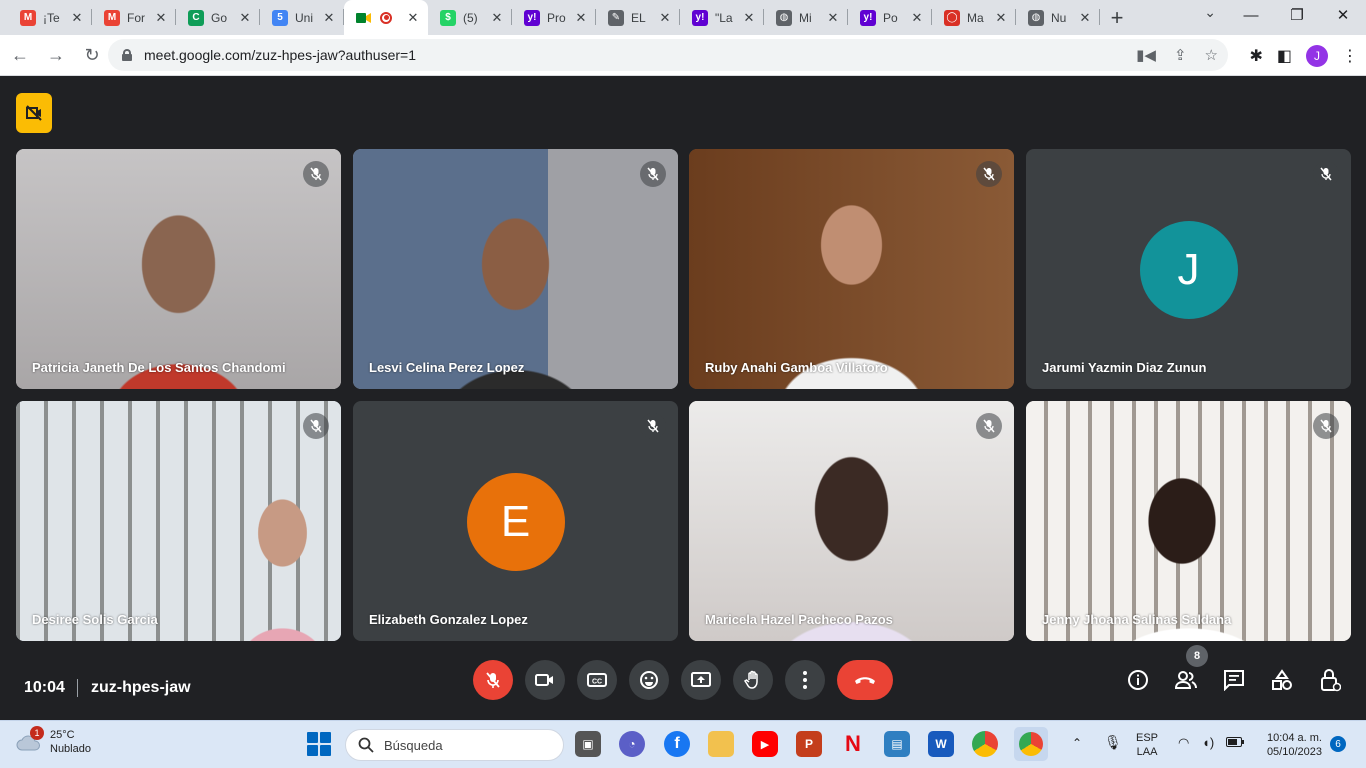 Image resolution: width=1366 pixels, height=768 pixels. I want to click on bookmark-star-icon: ☆, so click(1211, 55).